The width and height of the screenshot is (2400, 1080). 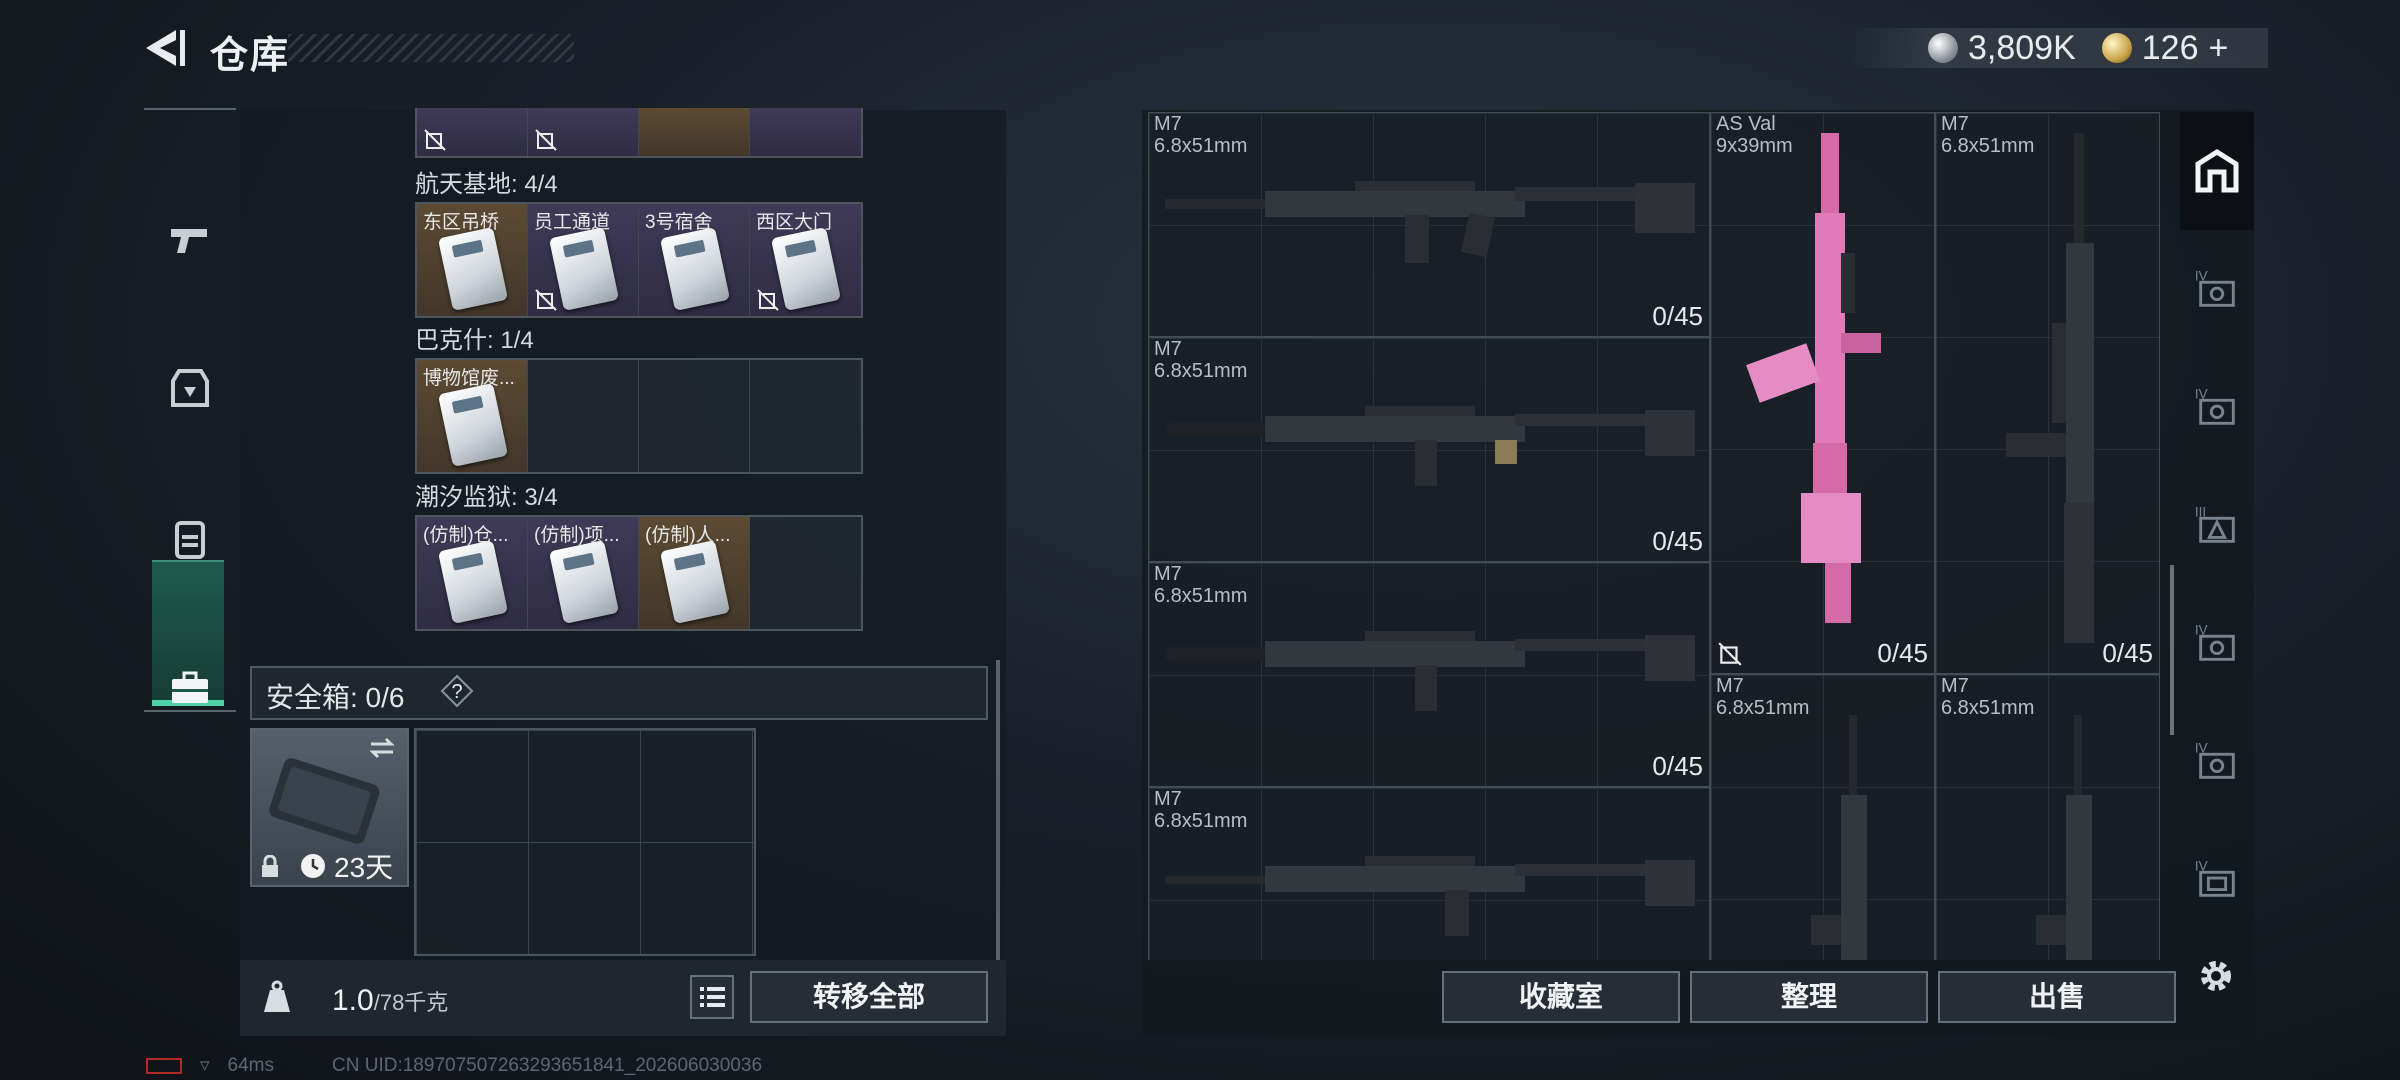 I want to click on gold-amount: 126, so click(x=2170, y=47).